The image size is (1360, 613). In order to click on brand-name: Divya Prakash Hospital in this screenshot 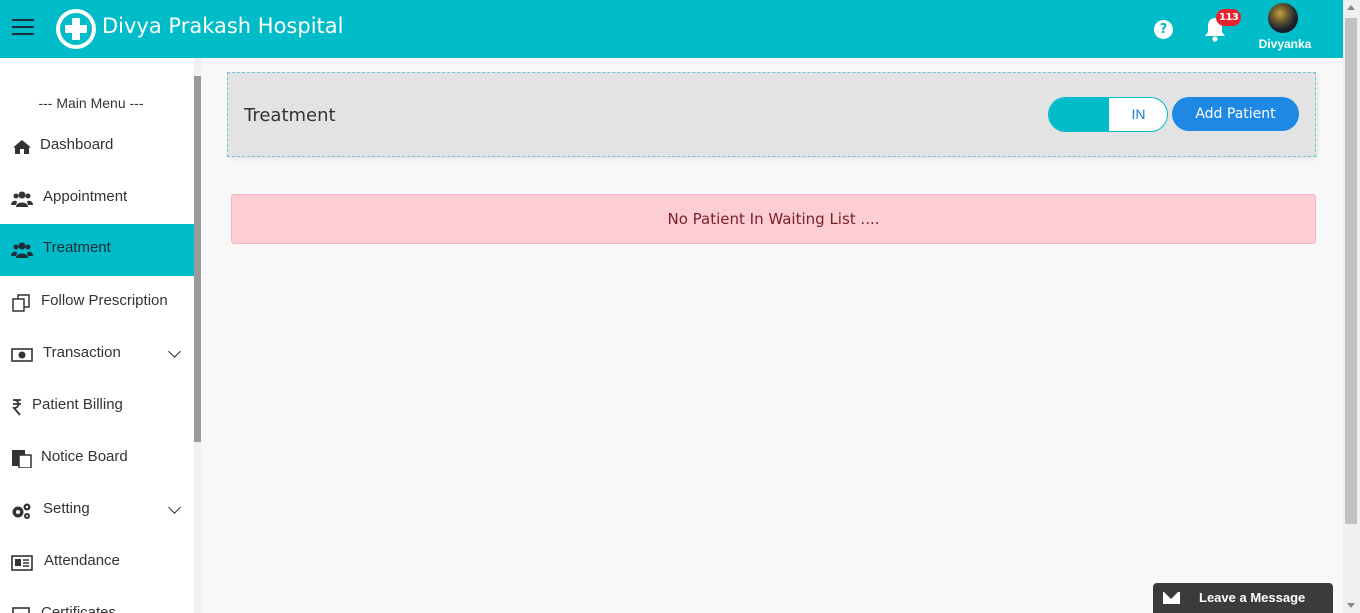, I will do `click(222, 26)`.